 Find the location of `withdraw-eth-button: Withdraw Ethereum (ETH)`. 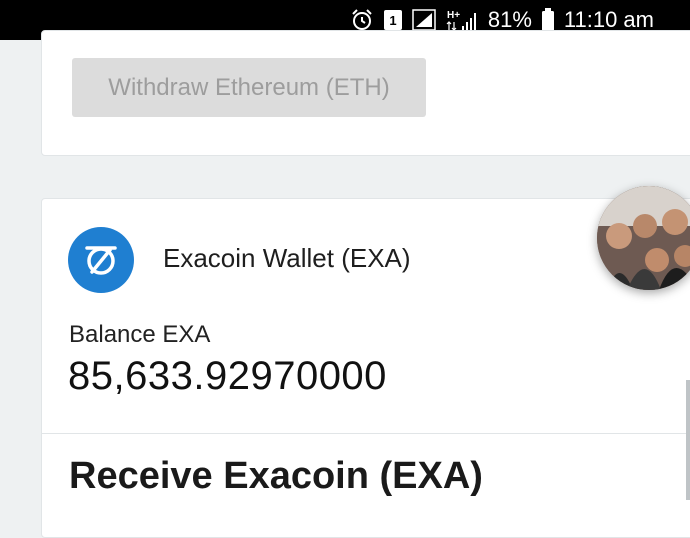

withdraw-eth-button: Withdraw Ethereum (ETH) is located at coordinates (249, 87).